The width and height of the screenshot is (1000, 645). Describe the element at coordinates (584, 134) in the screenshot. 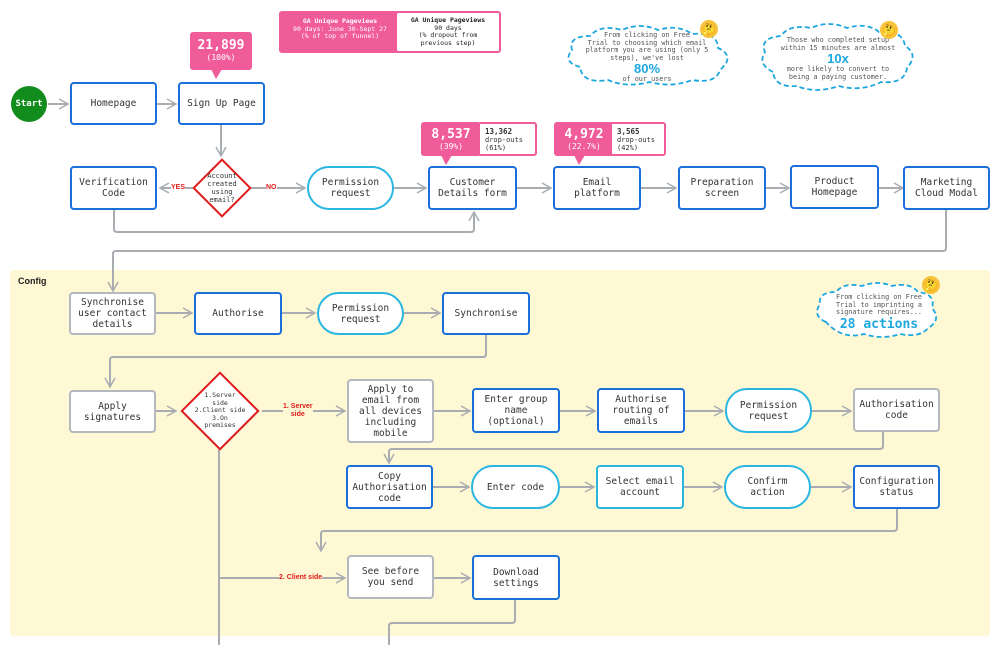

I see `stat-email-value: 4,972` at that location.